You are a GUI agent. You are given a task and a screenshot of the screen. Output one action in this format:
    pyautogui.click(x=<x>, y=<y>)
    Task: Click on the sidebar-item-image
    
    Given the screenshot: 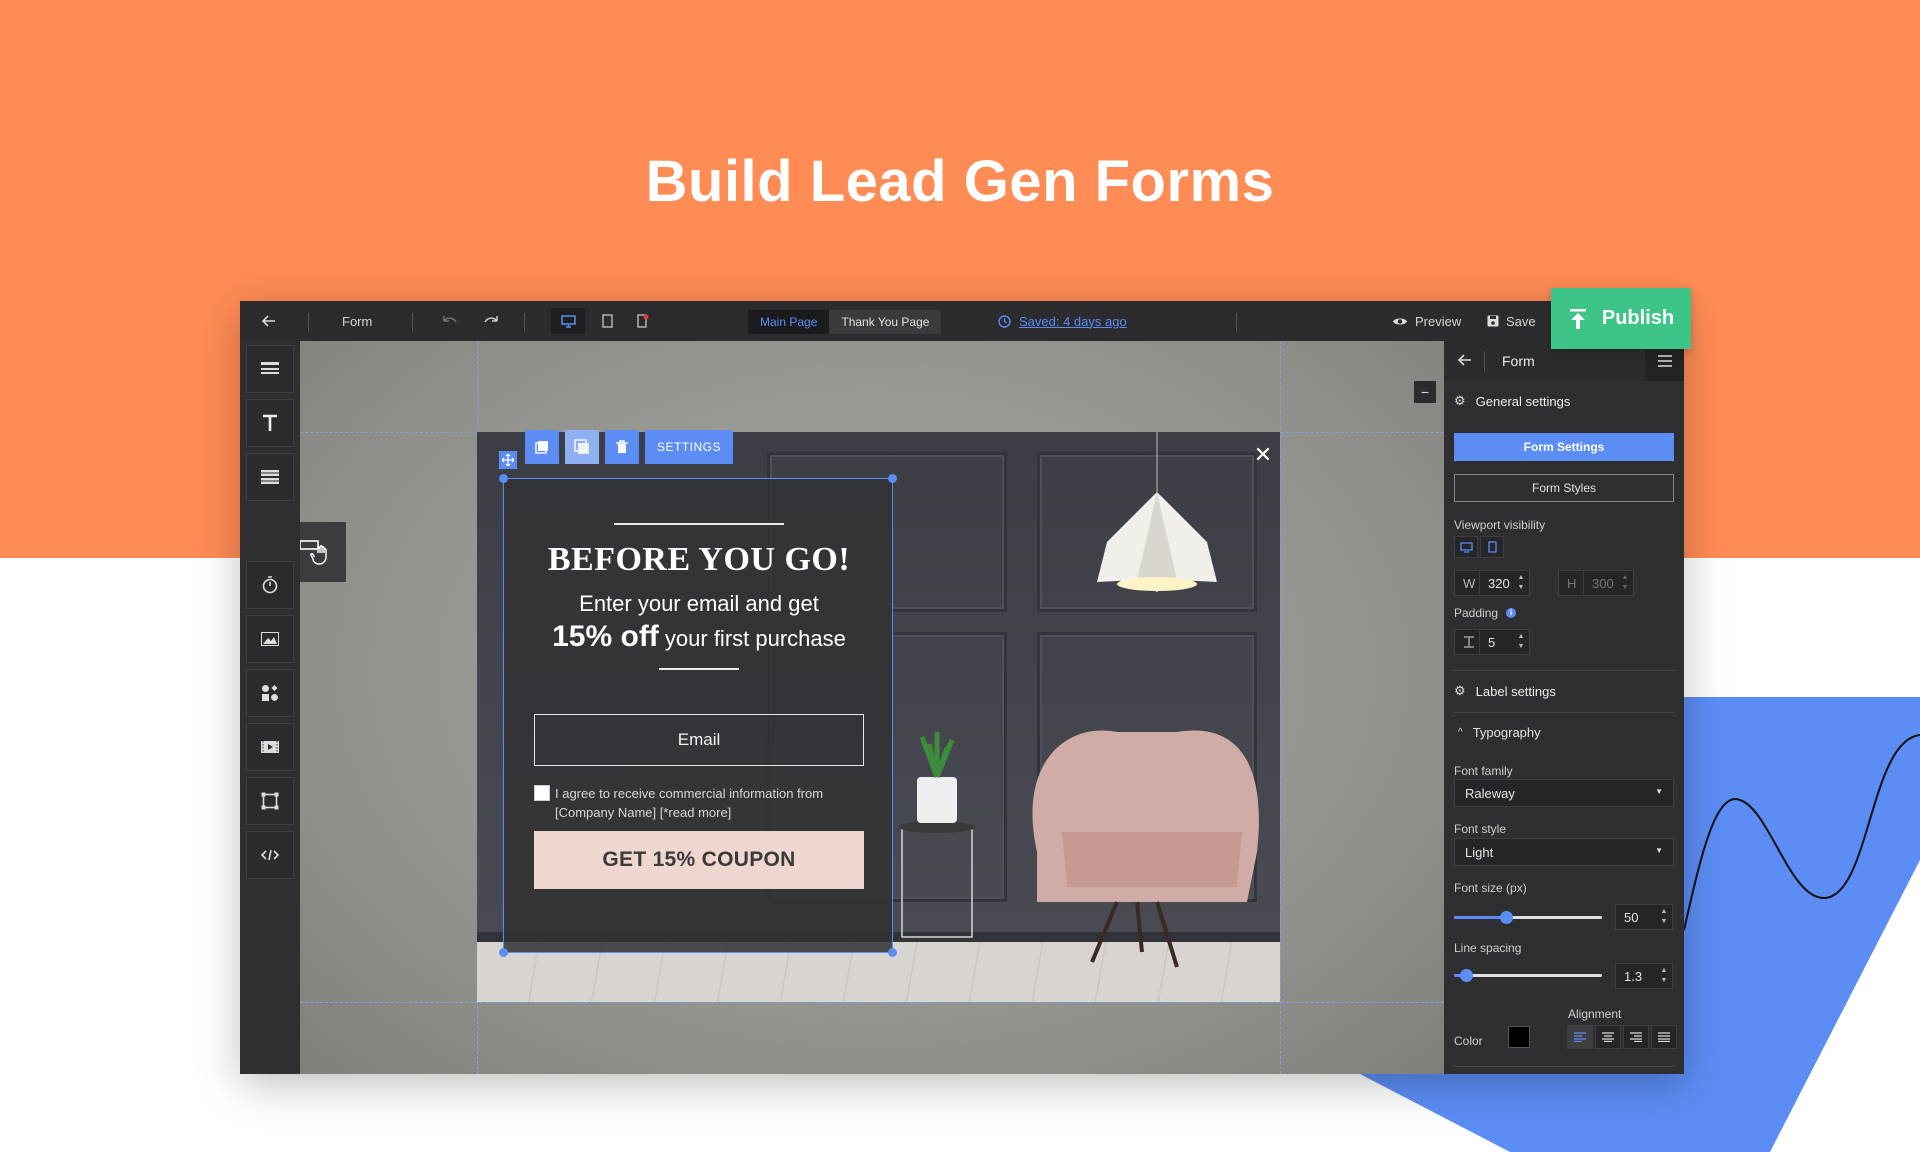 What is the action you would take?
    pyautogui.click(x=270, y=639)
    